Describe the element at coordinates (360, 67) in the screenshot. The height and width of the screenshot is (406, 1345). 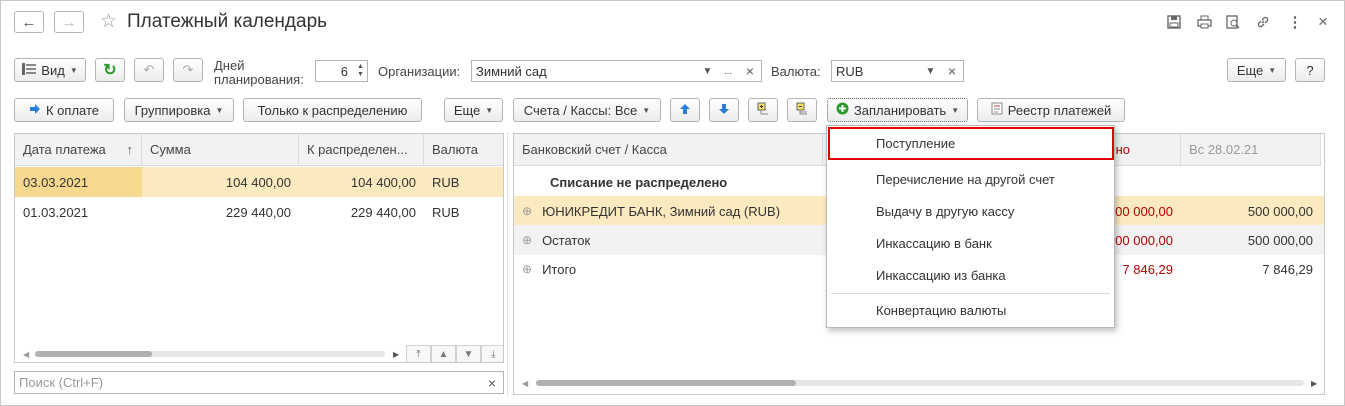
I see `stepper-up-icon: ▲` at that location.